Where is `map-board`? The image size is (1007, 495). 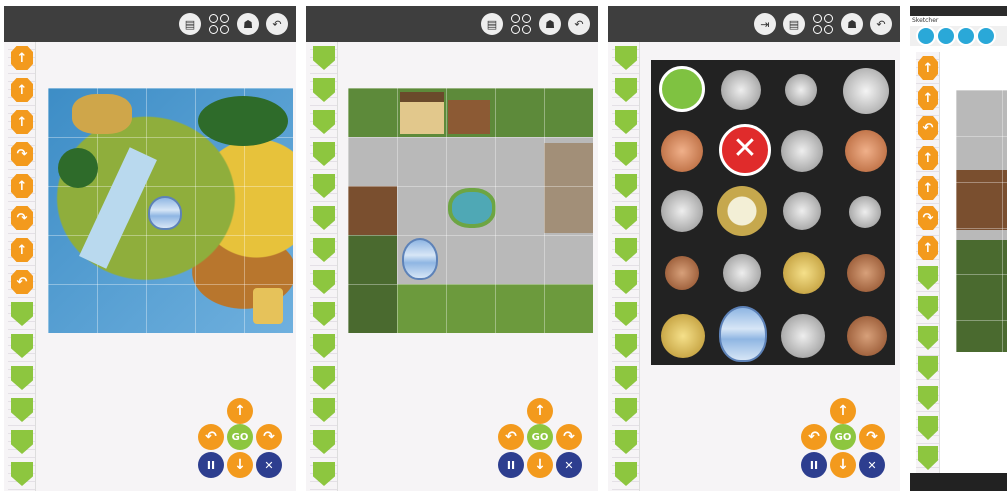
map-board is located at coordinates (170, 210).